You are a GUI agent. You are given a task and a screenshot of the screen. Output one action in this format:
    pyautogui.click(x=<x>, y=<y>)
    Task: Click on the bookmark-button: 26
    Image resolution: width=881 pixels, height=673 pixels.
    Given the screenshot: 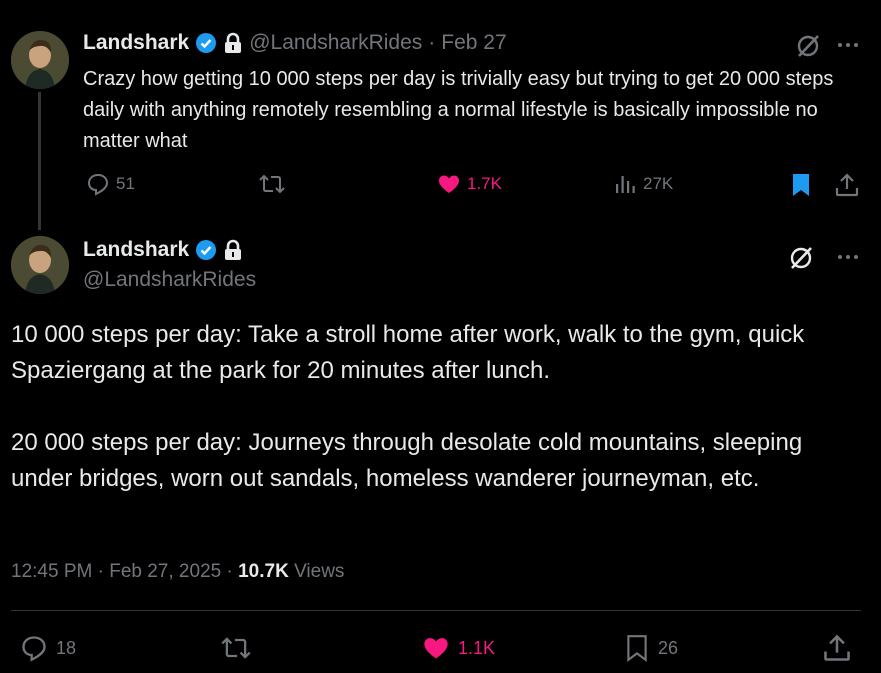 What is the action you would take?
    pyautogui.click(x=651, y=648)
    